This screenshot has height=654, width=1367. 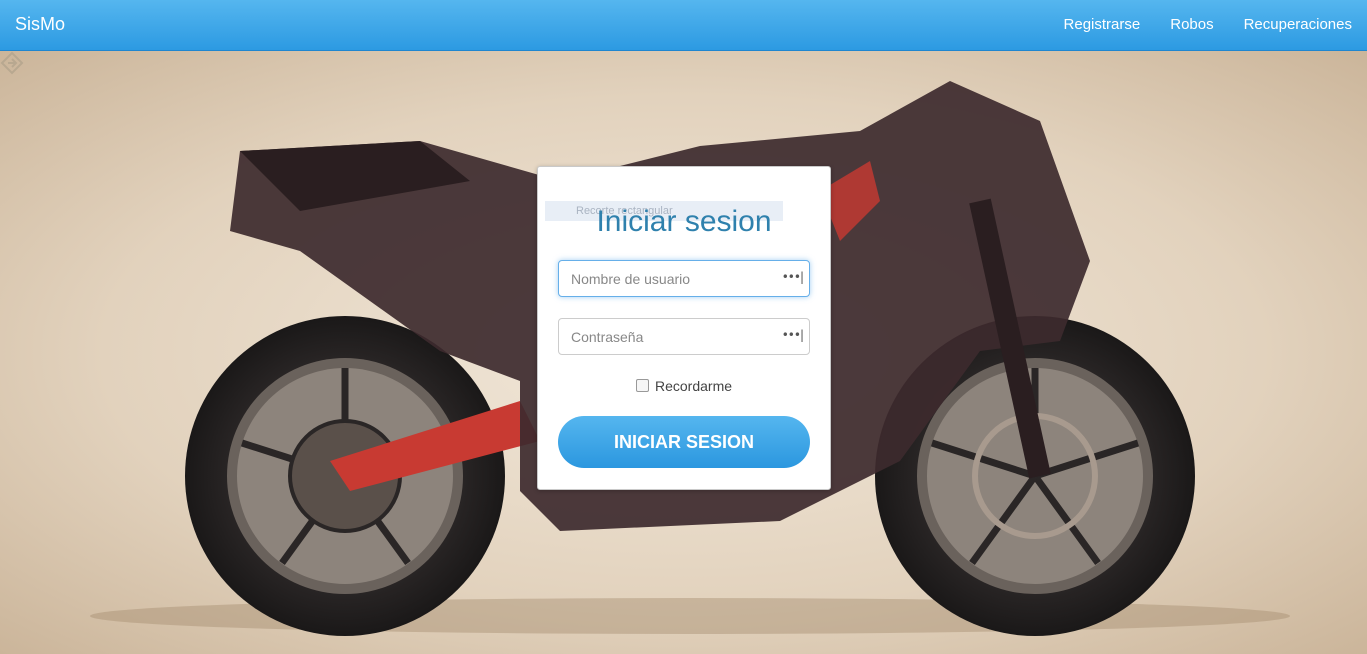 I want to click on password-field: •••|, so click(x=684, y=336).